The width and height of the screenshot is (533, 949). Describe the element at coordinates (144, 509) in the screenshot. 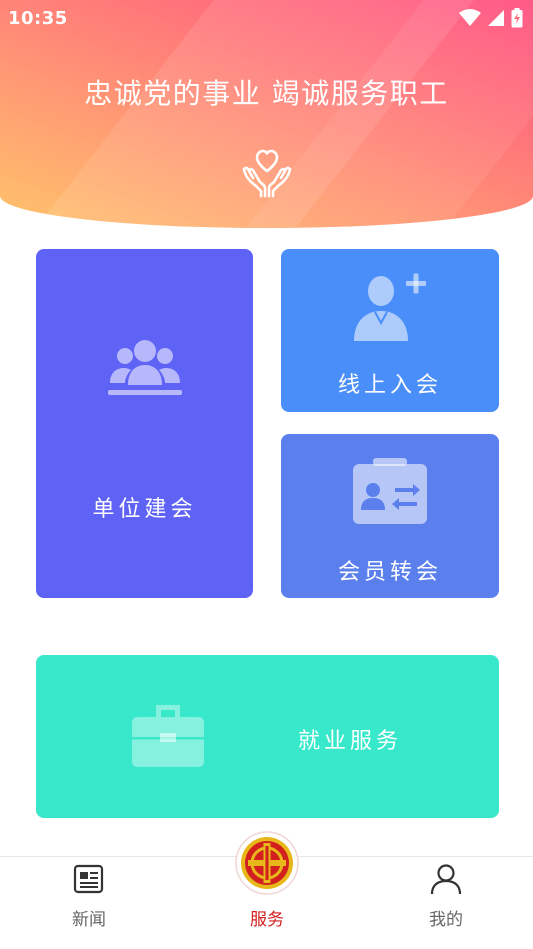

I see `unit-union-label: 单位建会` at that location.